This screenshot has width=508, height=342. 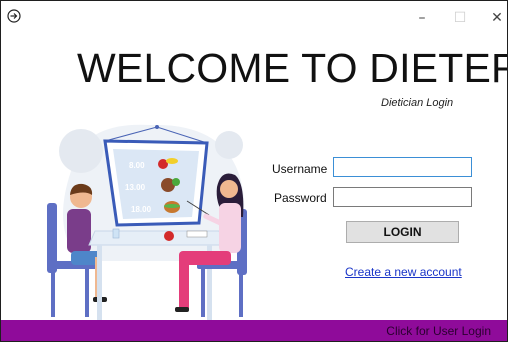 What do you see at coordinates (141, 209) in the screenshot?
I see `board-time-3: 18.00` at bounding box center [141, 209].